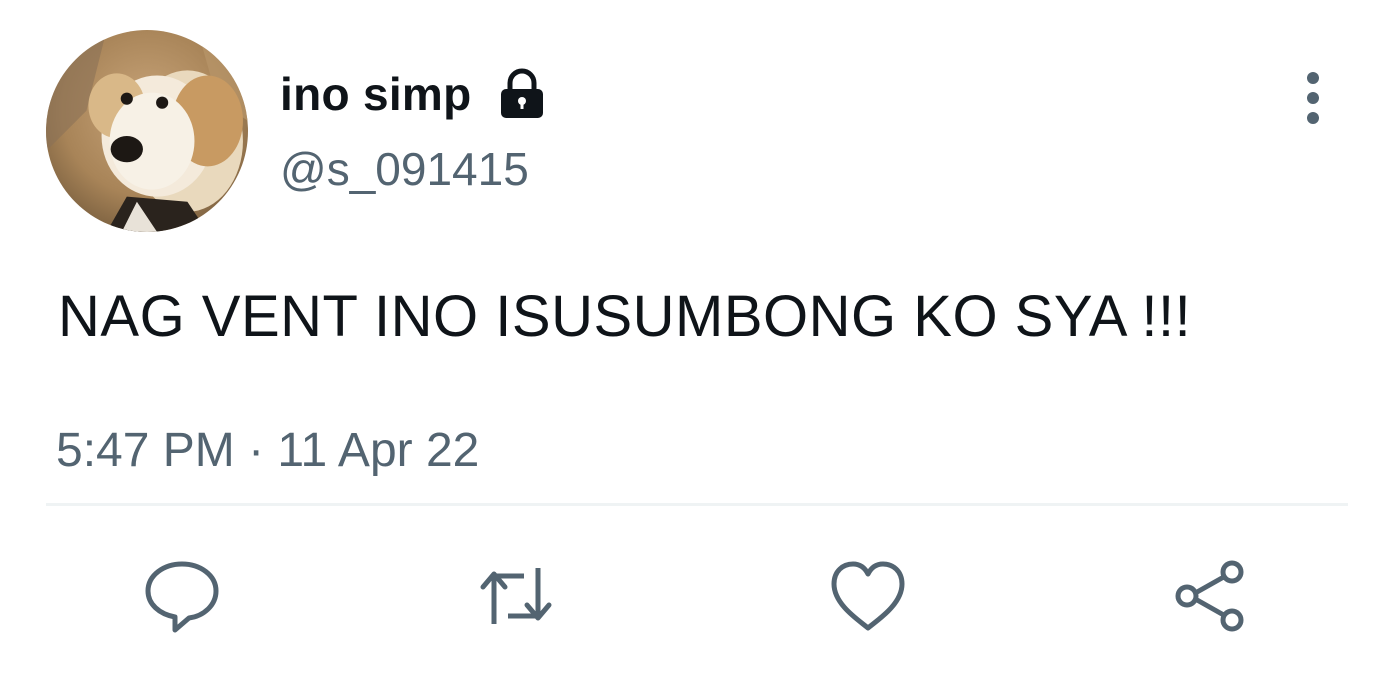  Describe the element at coordinates (697, 504) in the screenshot. I see `divider` at that location.